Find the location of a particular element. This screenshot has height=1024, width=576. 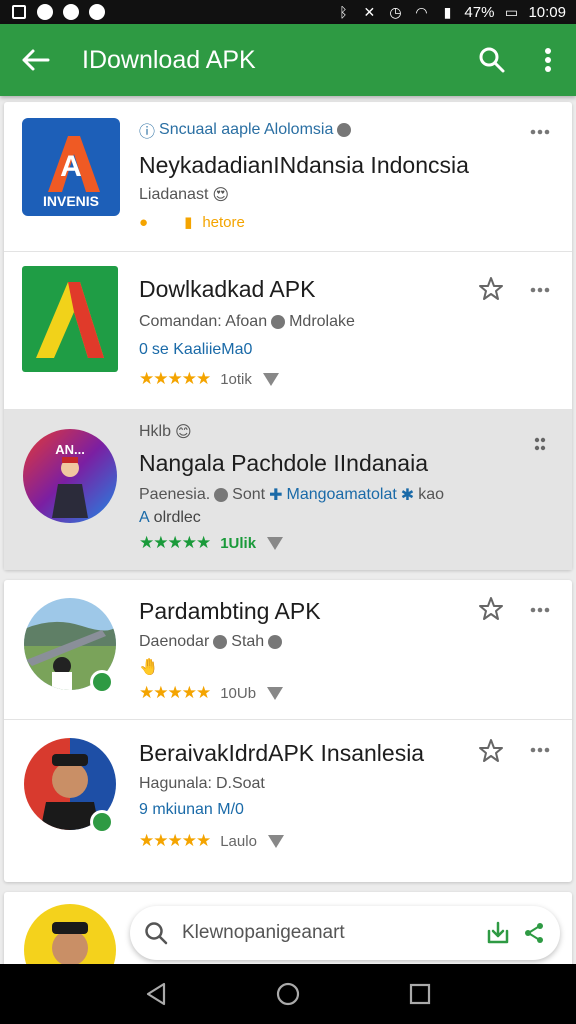

app-emoji-row: 🤚 is located at coordinates (345, 667).